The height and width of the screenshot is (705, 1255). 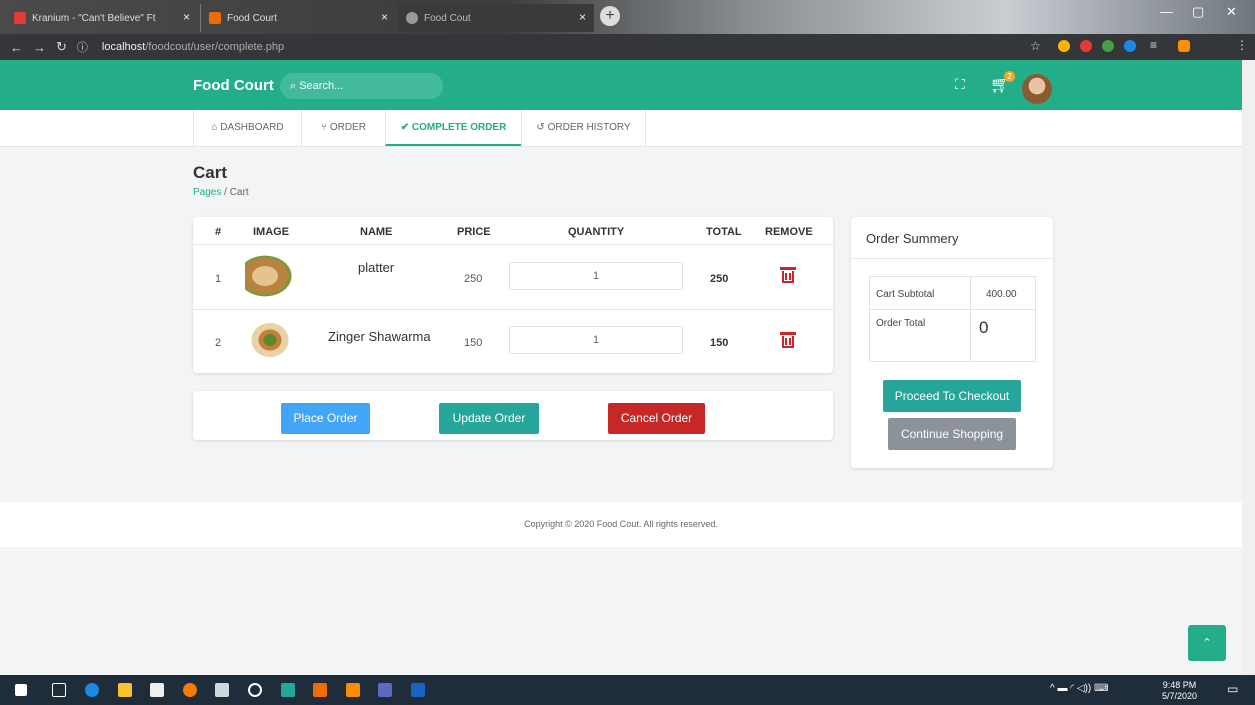 What do you see at coordinates (473, 279) in the screenshot?
I see `item-price: 250` at bounding box center [473, 279].